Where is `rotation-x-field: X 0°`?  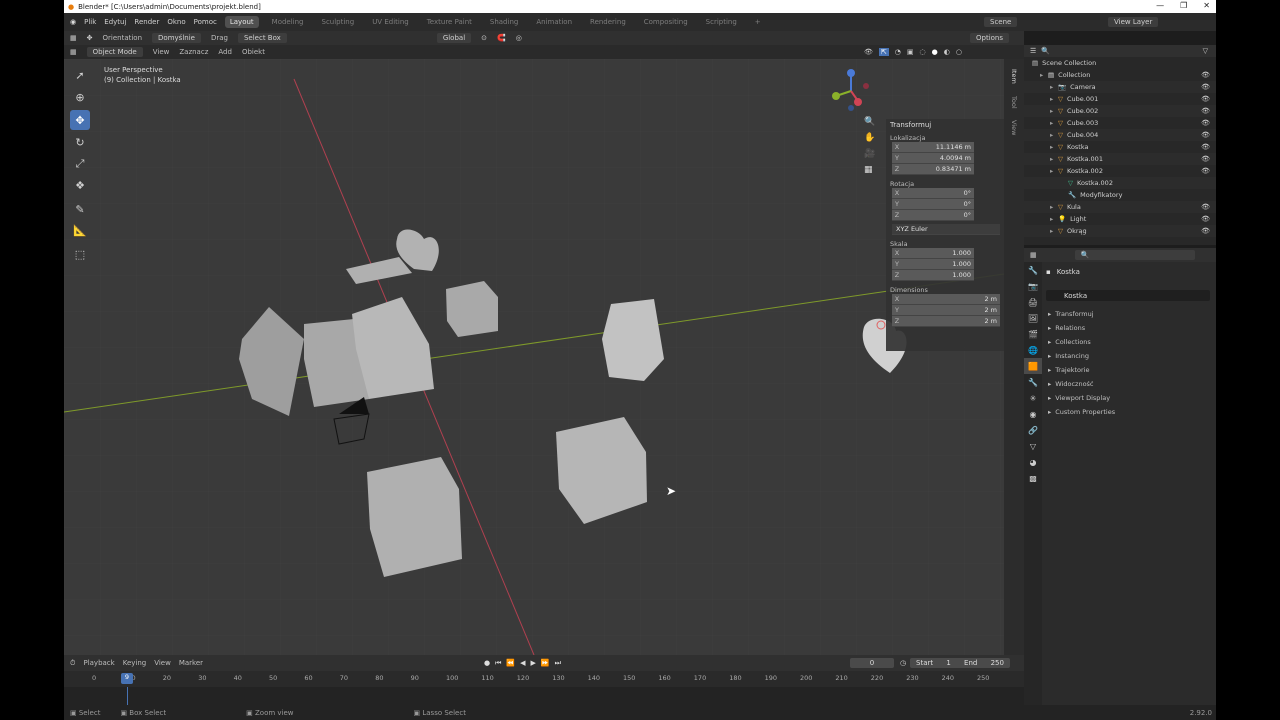
rotation-x-field: X 0° is located at coordinates (933, 193).